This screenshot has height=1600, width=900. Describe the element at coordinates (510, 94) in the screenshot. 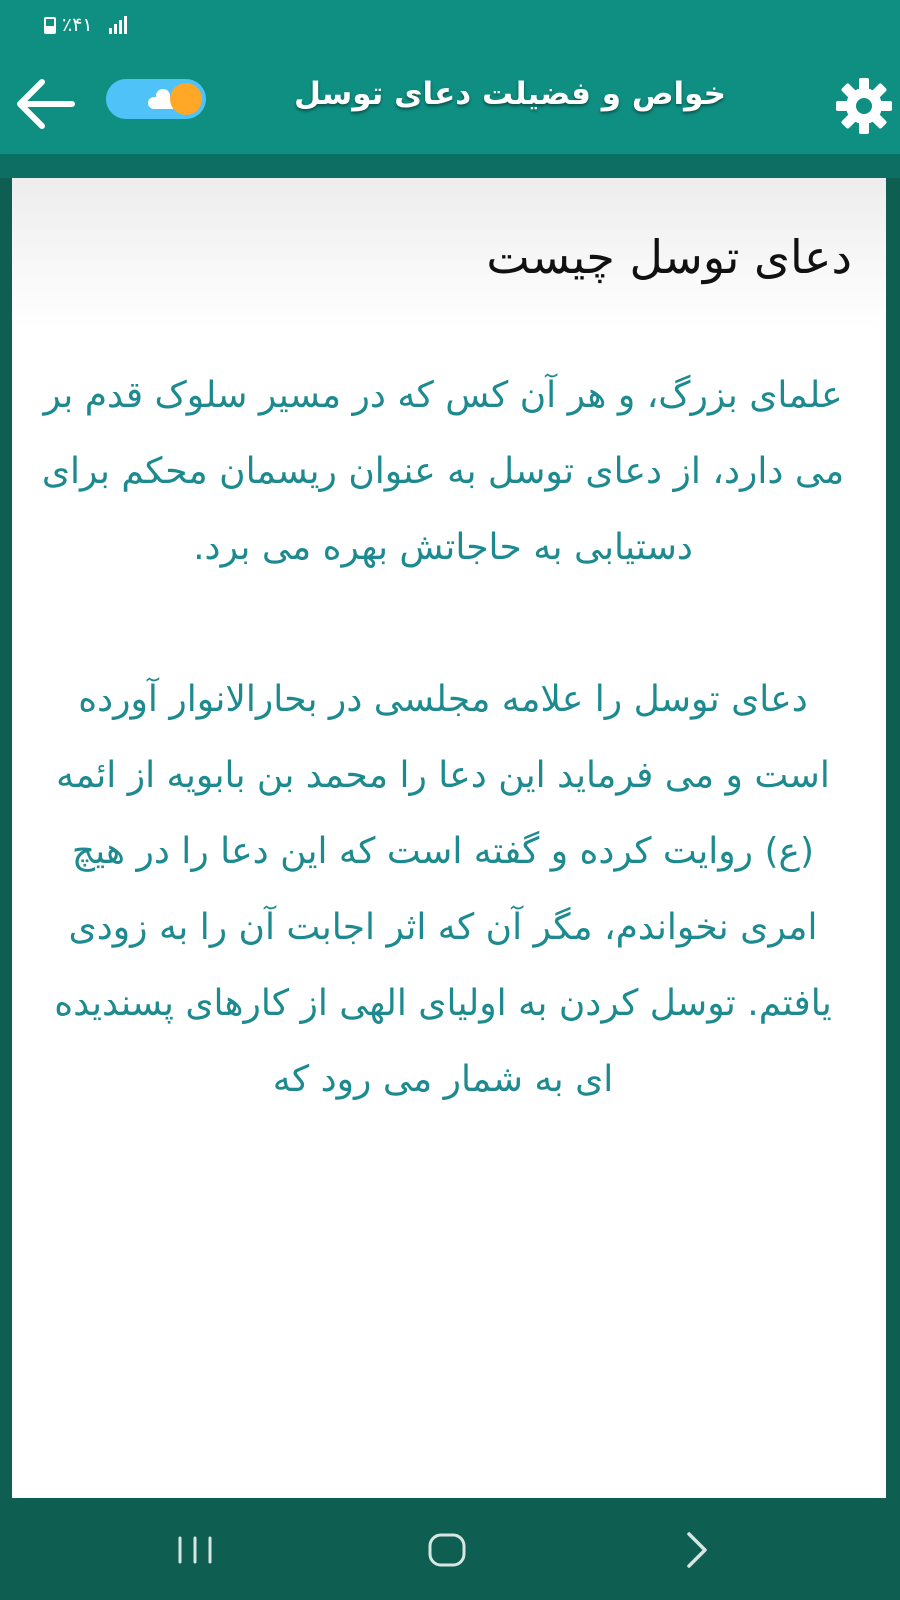

I see `page-title: خواص و فضیلت دعای توسل` at that location.